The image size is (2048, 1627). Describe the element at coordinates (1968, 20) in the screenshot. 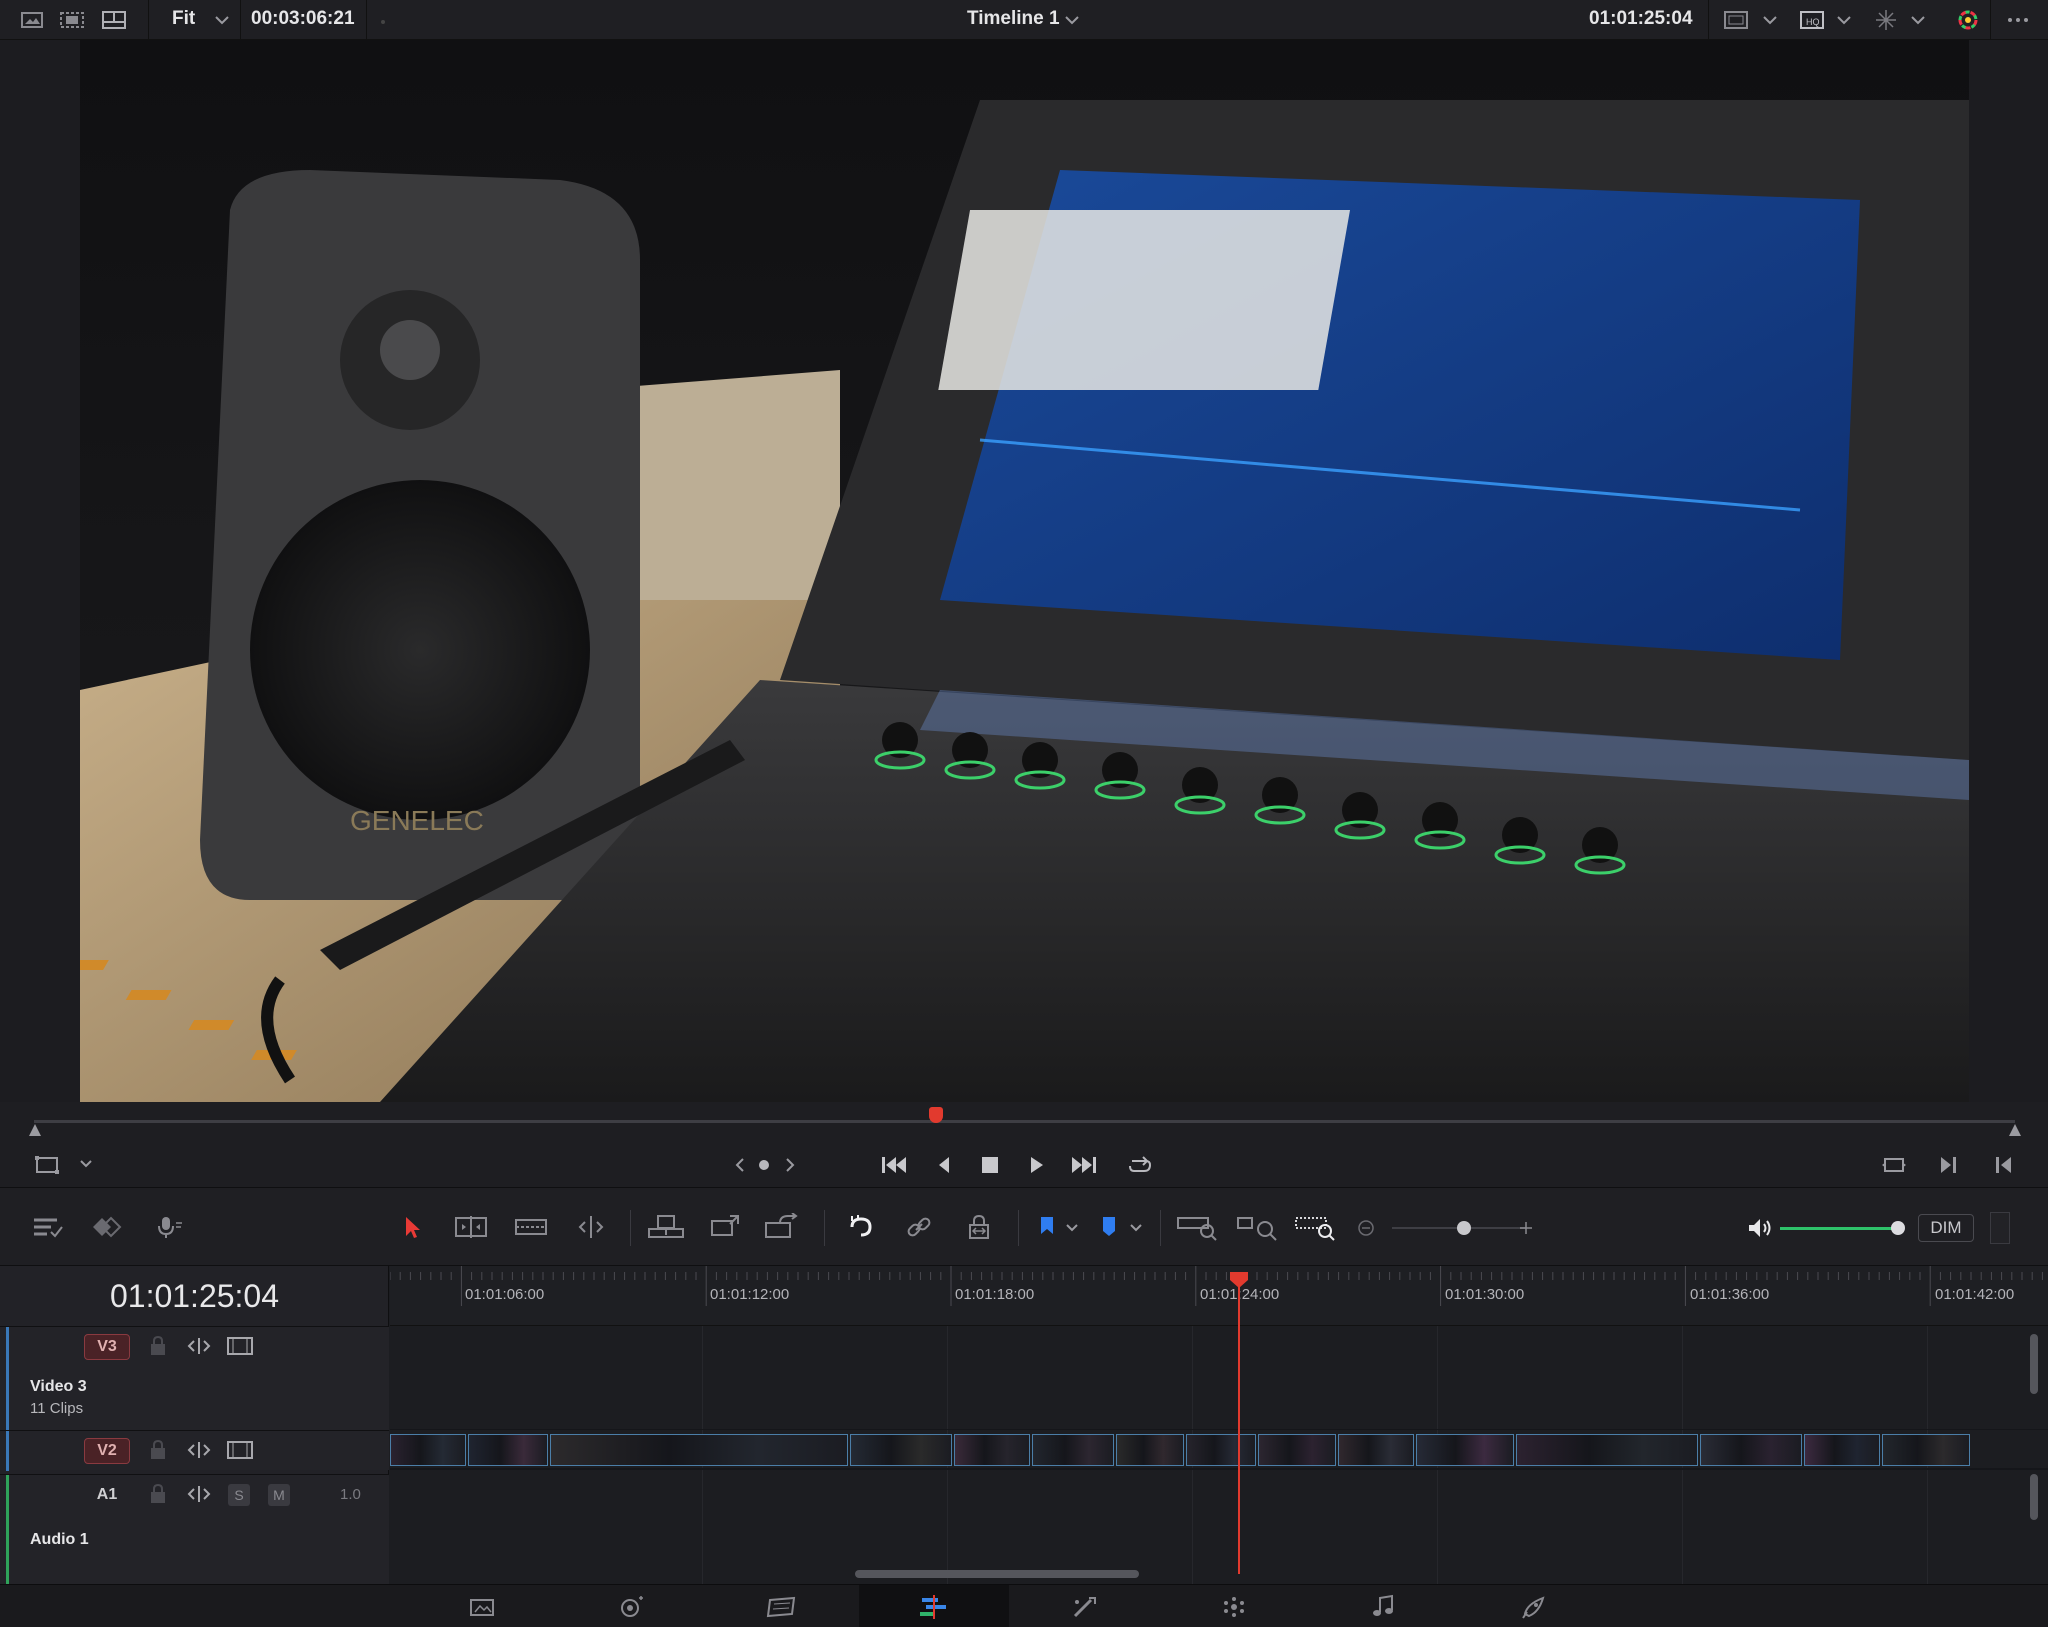

I see `color-wheel-icon` at that location.